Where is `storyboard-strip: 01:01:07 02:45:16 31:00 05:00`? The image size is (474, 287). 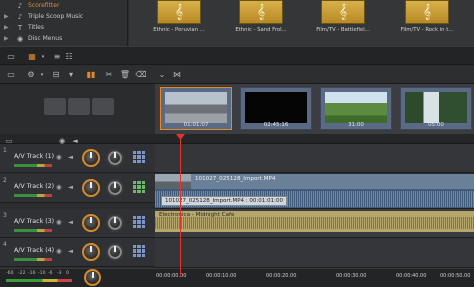 storyboard-strip: 01:01:07 02:45:16 31:00 05:00 is located at coordinates (314, 109).